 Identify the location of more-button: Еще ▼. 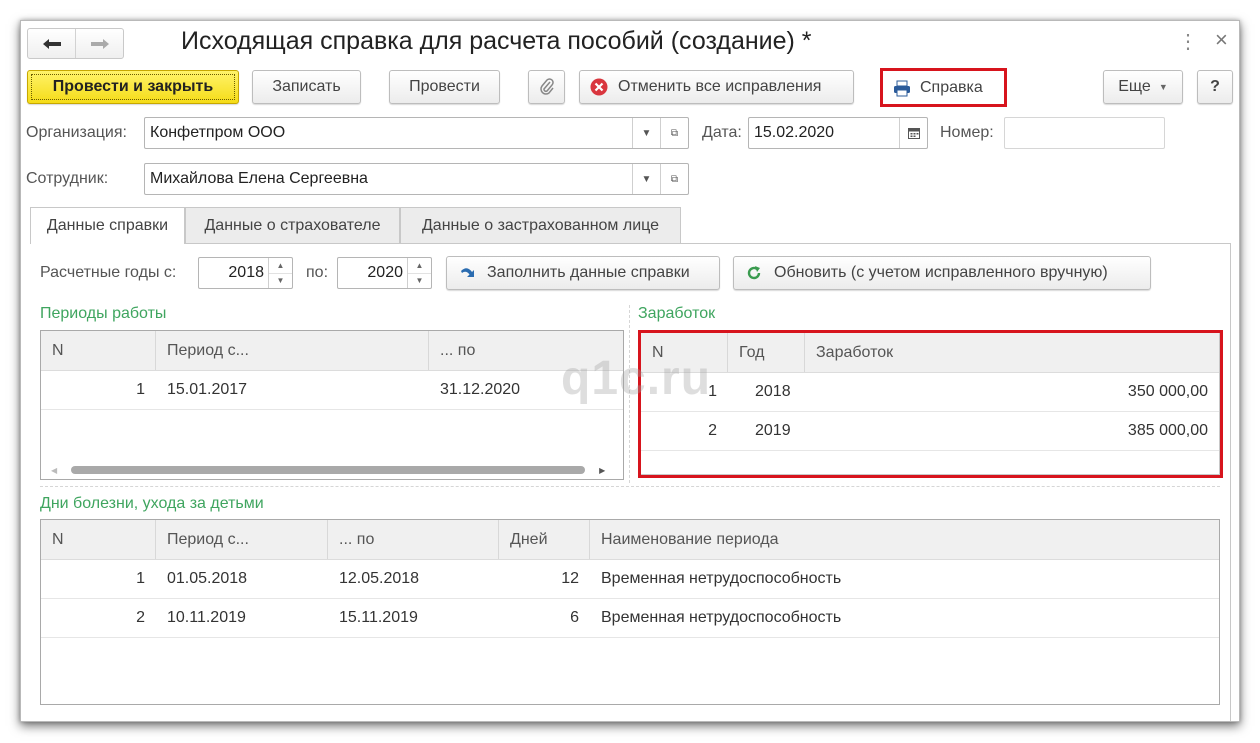
(1143, 87).